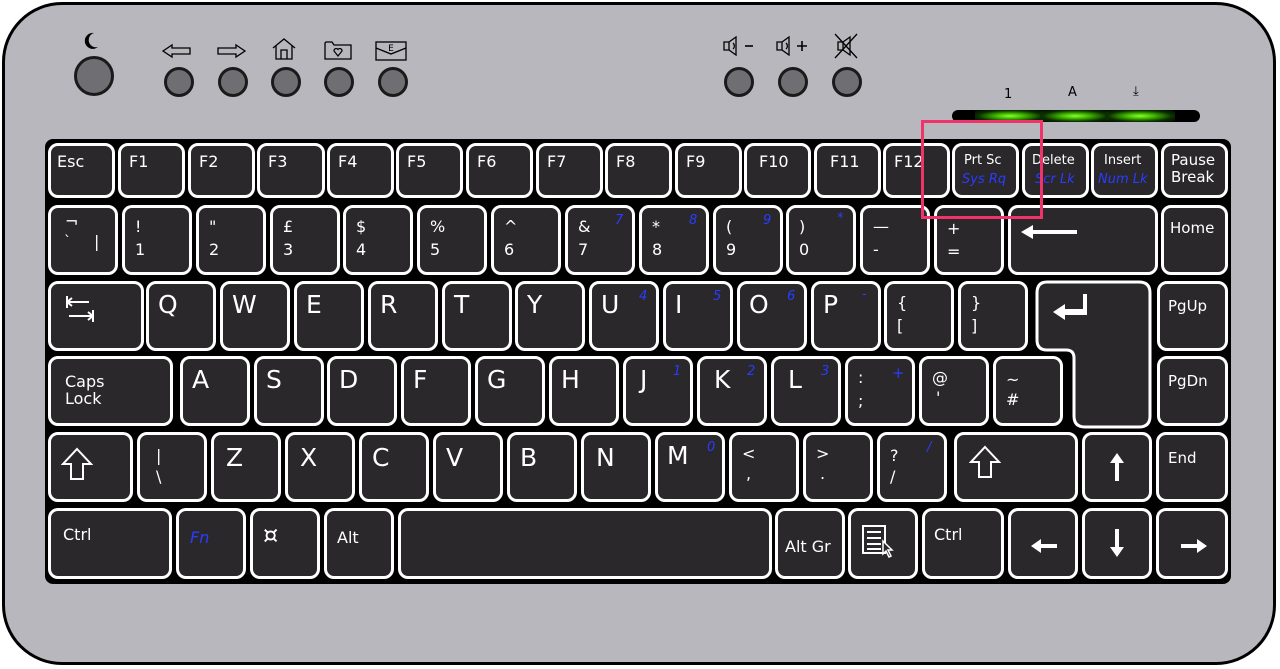 Image resolution: width=1280 pixels, height=669 pixels. Describe the element at coordinates (110, 543) in the screenshot. I see `key-left-ctrl: Ctrl` at that location.